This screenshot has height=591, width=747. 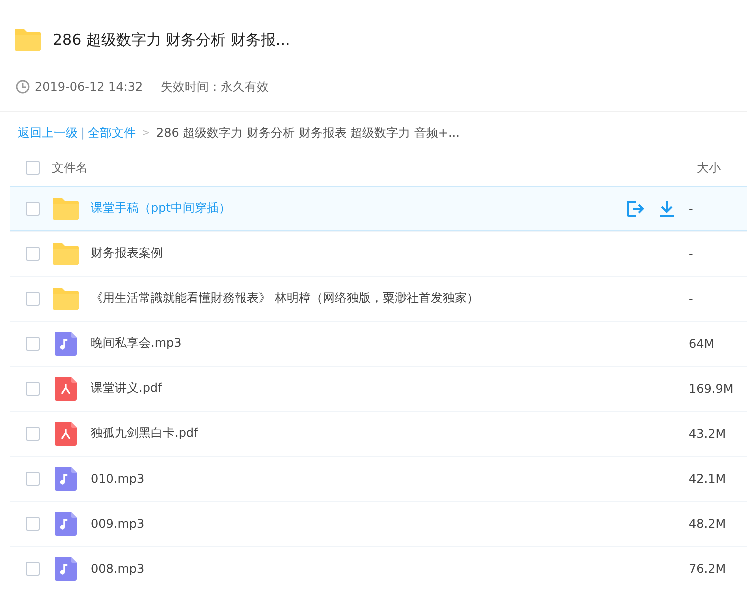 I want to click on column-header: 大小, so click(x=709, y=168).